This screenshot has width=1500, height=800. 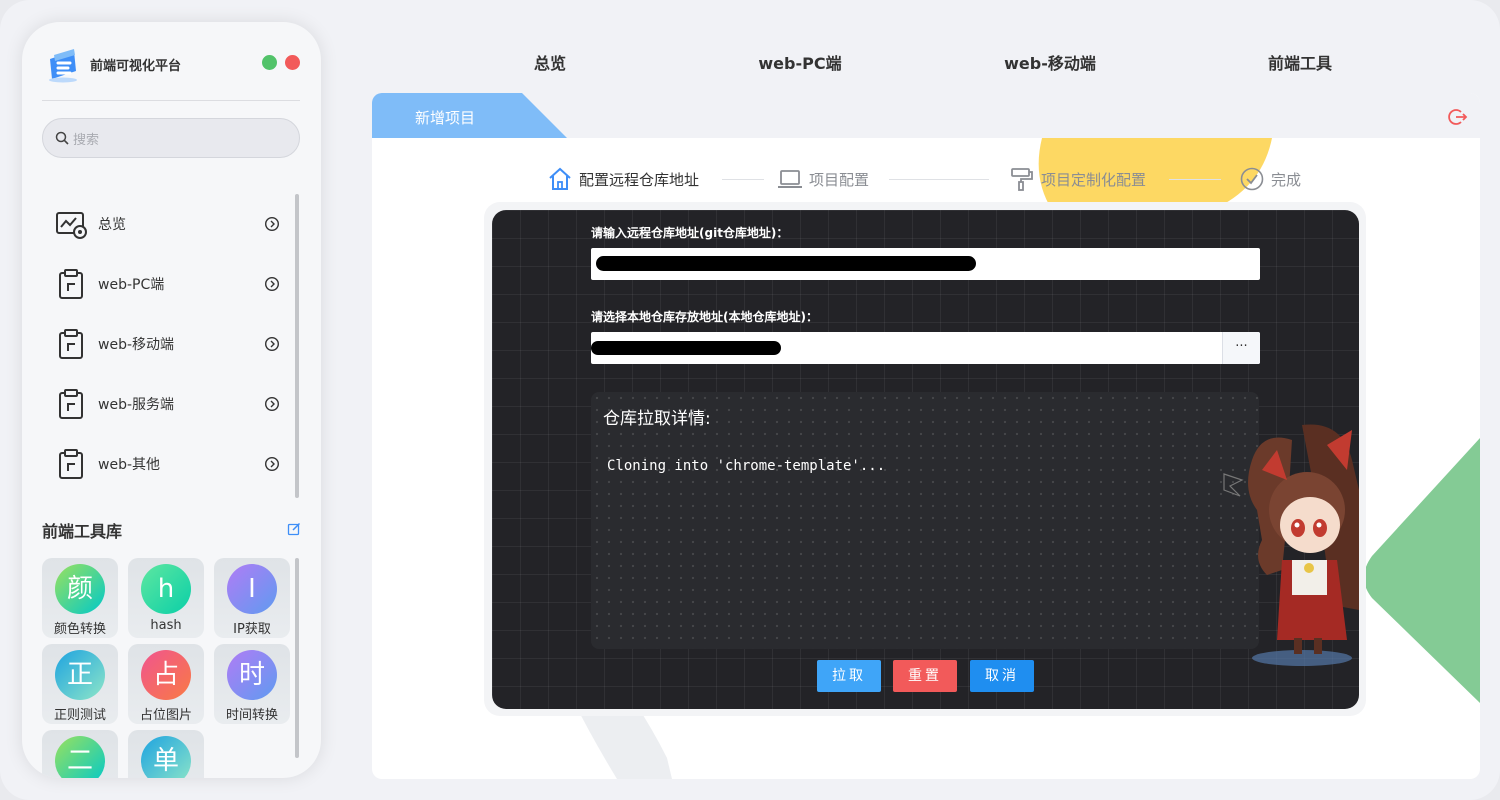 I want to click on tab-new-project-label: 新增项目, so click(x=445, y=118).